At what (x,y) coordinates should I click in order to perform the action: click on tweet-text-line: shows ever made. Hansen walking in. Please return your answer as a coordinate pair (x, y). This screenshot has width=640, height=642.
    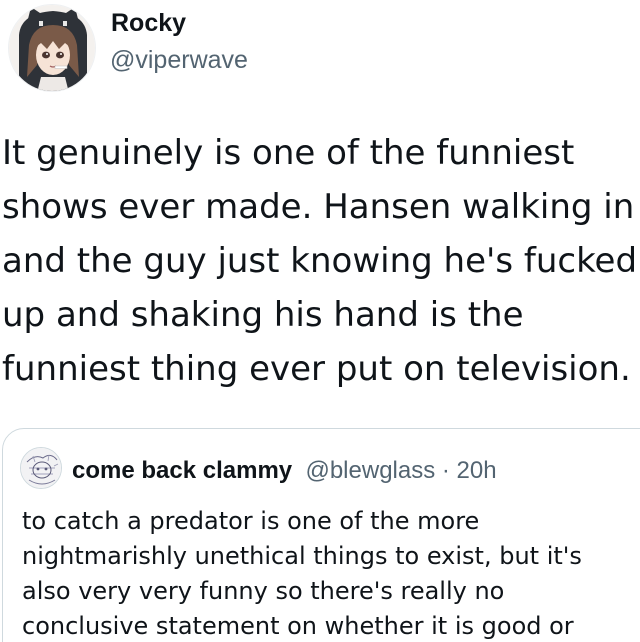
    Looking at the image, I should click on (318, 207).